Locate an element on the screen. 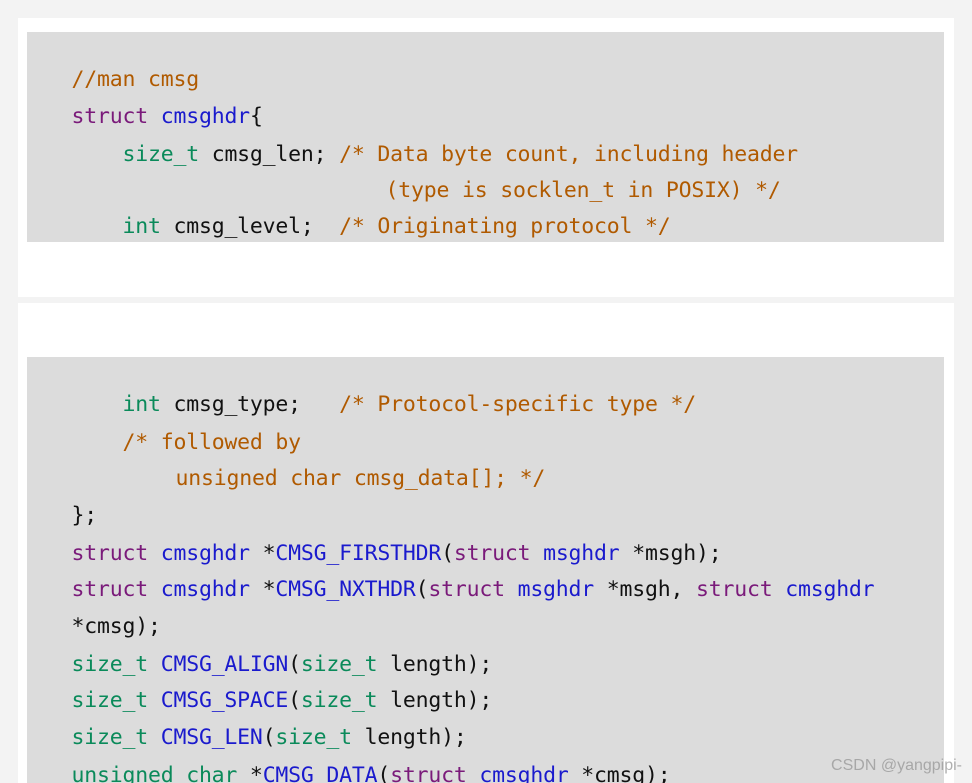  code-line-cmsg-data-comment: unsigned char cmsg_data[]; */ is located at coordinates (348, 464).